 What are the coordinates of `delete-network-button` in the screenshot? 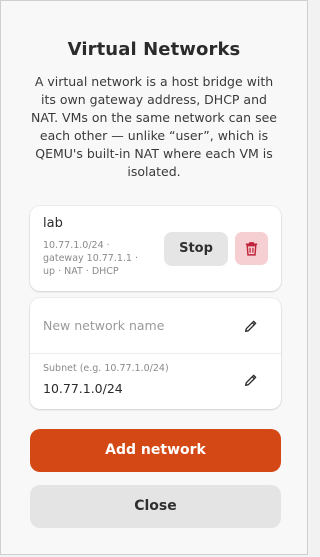 It's located at (251, 248).